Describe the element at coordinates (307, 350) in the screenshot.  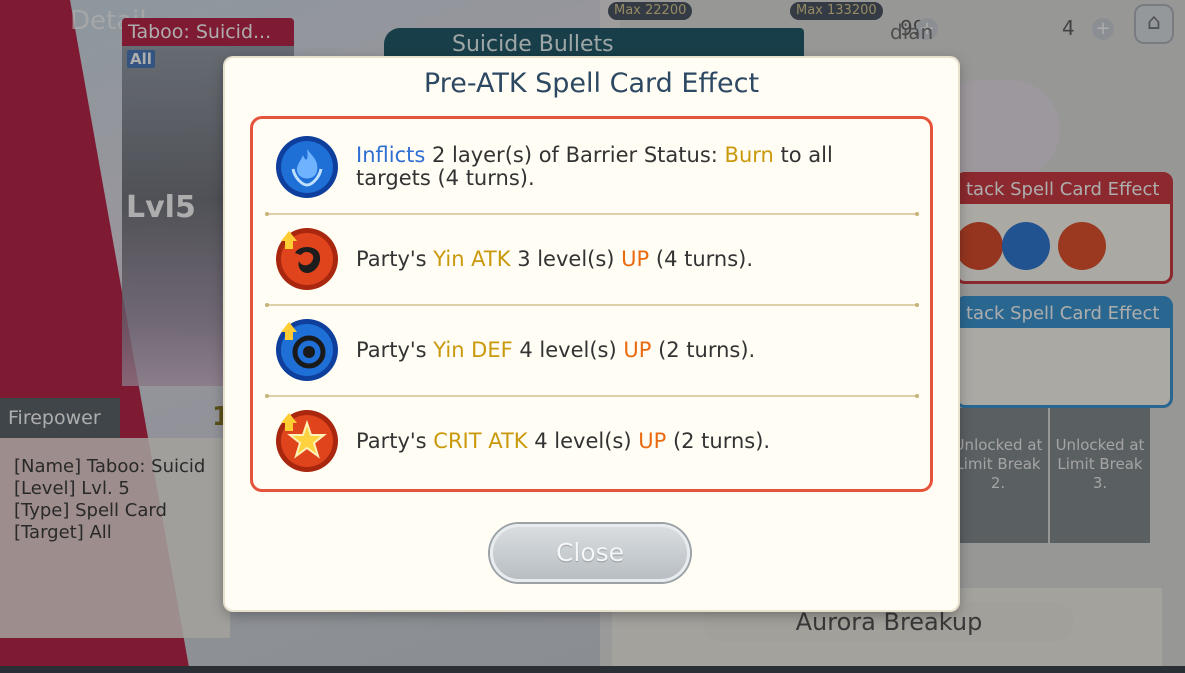
I see `yin-def-up-icon` at that location.